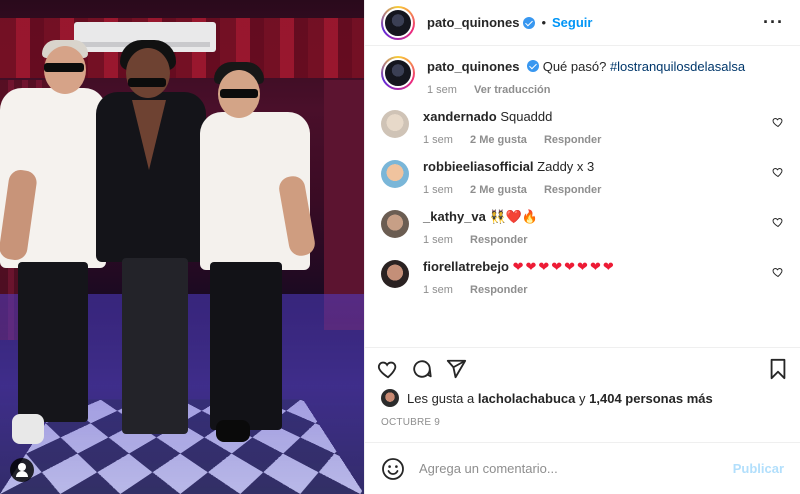  What do you see at coordinates (473, 22) in the screenshot?
I see `author-username: pato_quinones` at bounding box center [473, 22].